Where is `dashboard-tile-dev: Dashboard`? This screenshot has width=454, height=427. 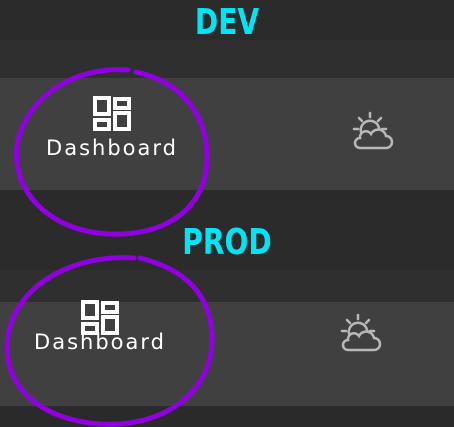 dashboard-tile-dev: Dashboard is located at coordinates (112, 128).